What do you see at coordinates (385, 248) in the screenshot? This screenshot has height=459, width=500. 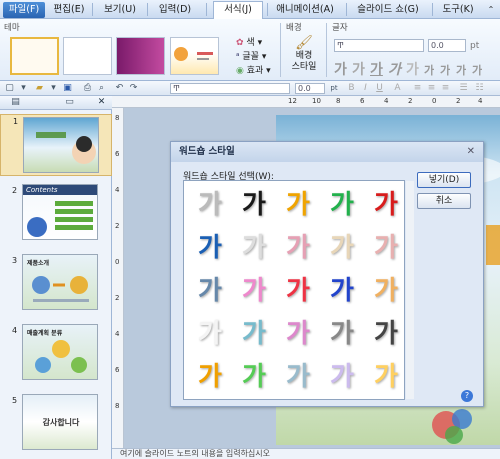 I see `wordart-style-2-5: 가` at bounding box center [385, 248].